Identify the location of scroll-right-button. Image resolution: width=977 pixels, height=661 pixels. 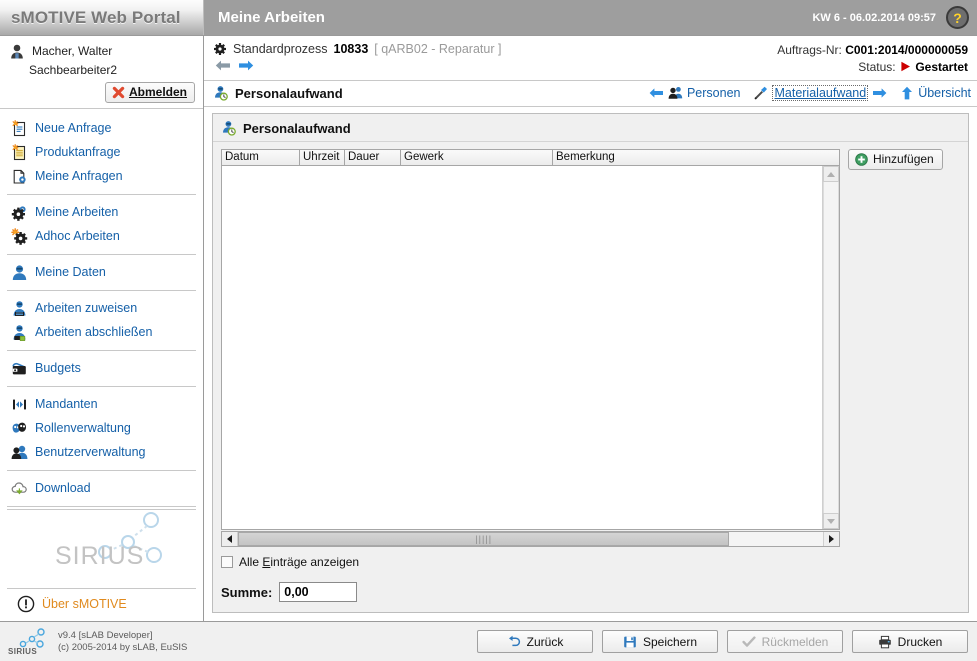
(831, 539).